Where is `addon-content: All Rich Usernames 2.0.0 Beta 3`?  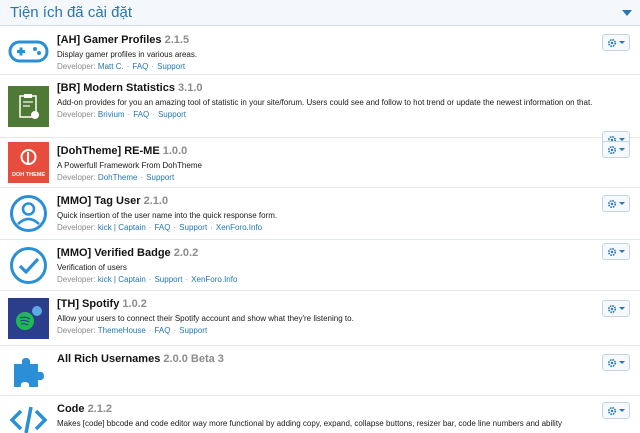 addon-content: All Rich Usernames 2.0.0 Beta 3 is located at coordinates (338, 359).